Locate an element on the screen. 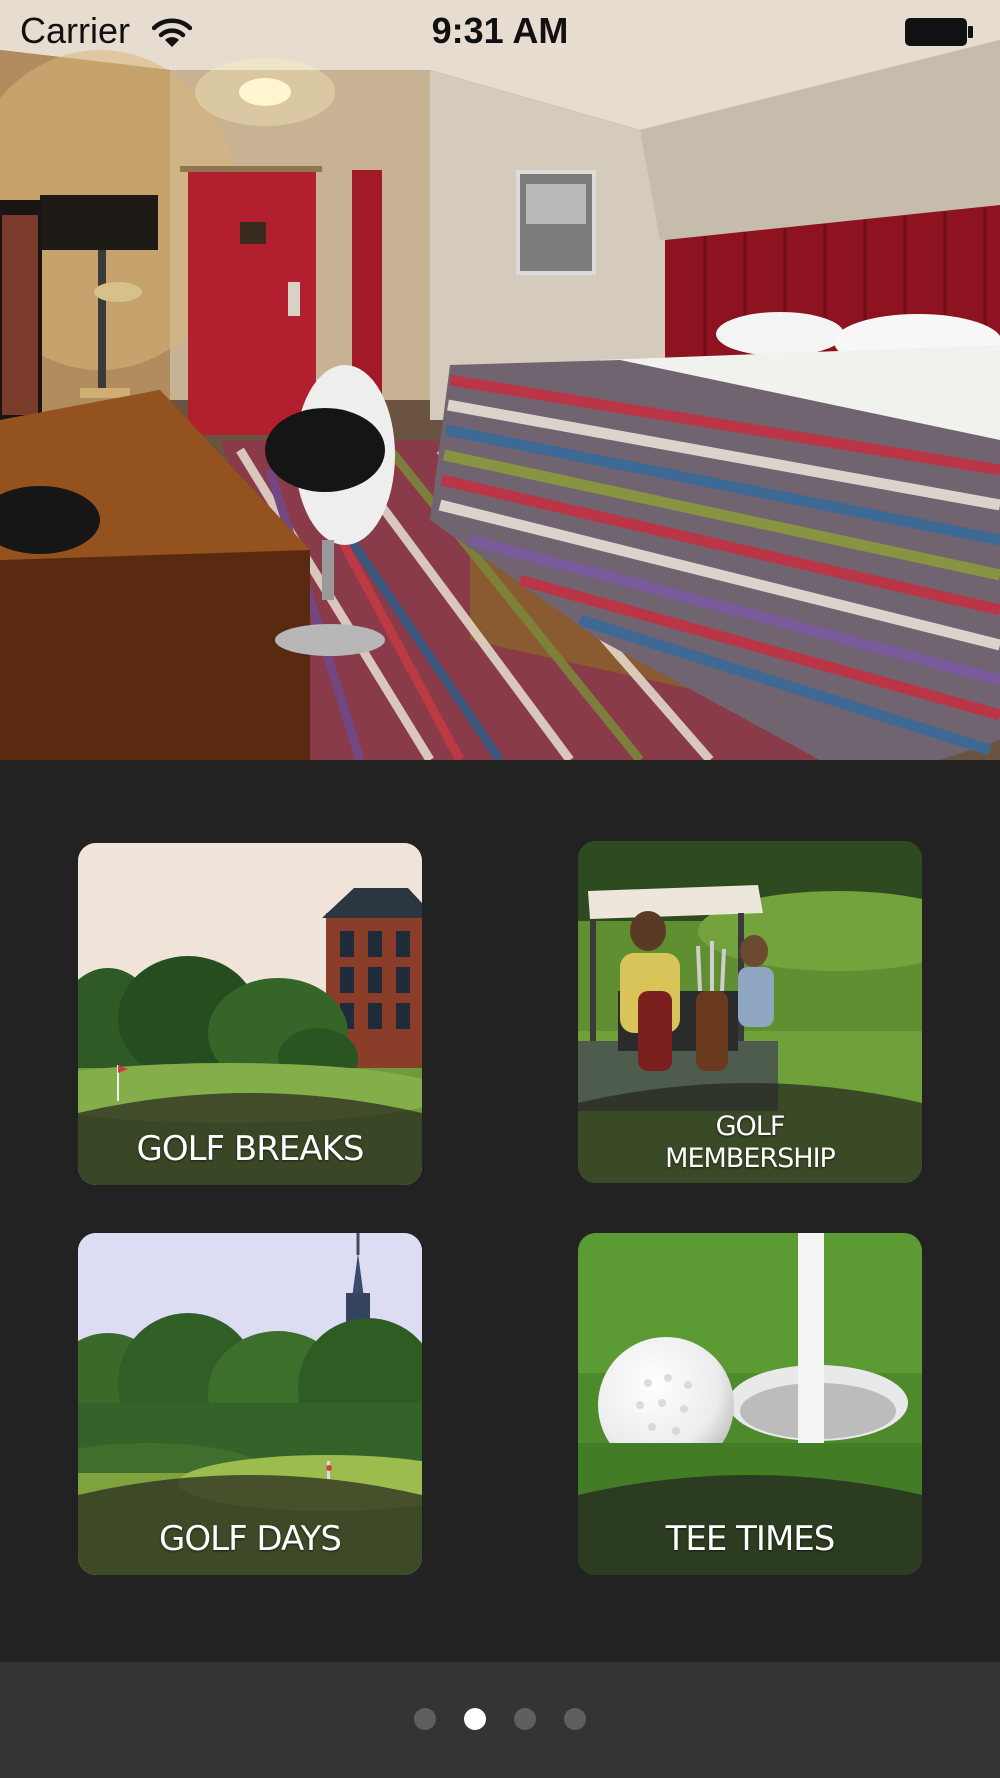 This screenshot has width=1000, height=1778. tee-times-tile: TEE TIMES is located at coordinates (750, 1404).